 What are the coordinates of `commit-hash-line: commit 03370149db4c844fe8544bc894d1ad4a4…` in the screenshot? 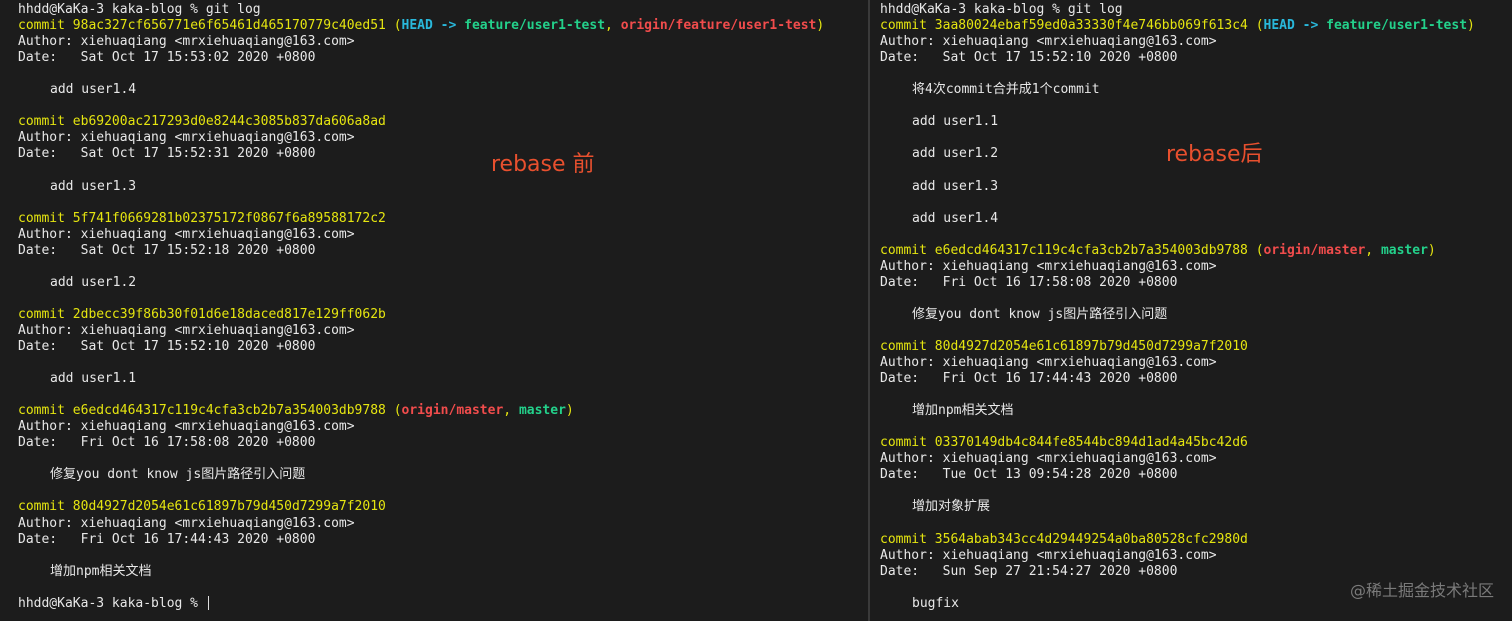 It's located at (1196, 443).